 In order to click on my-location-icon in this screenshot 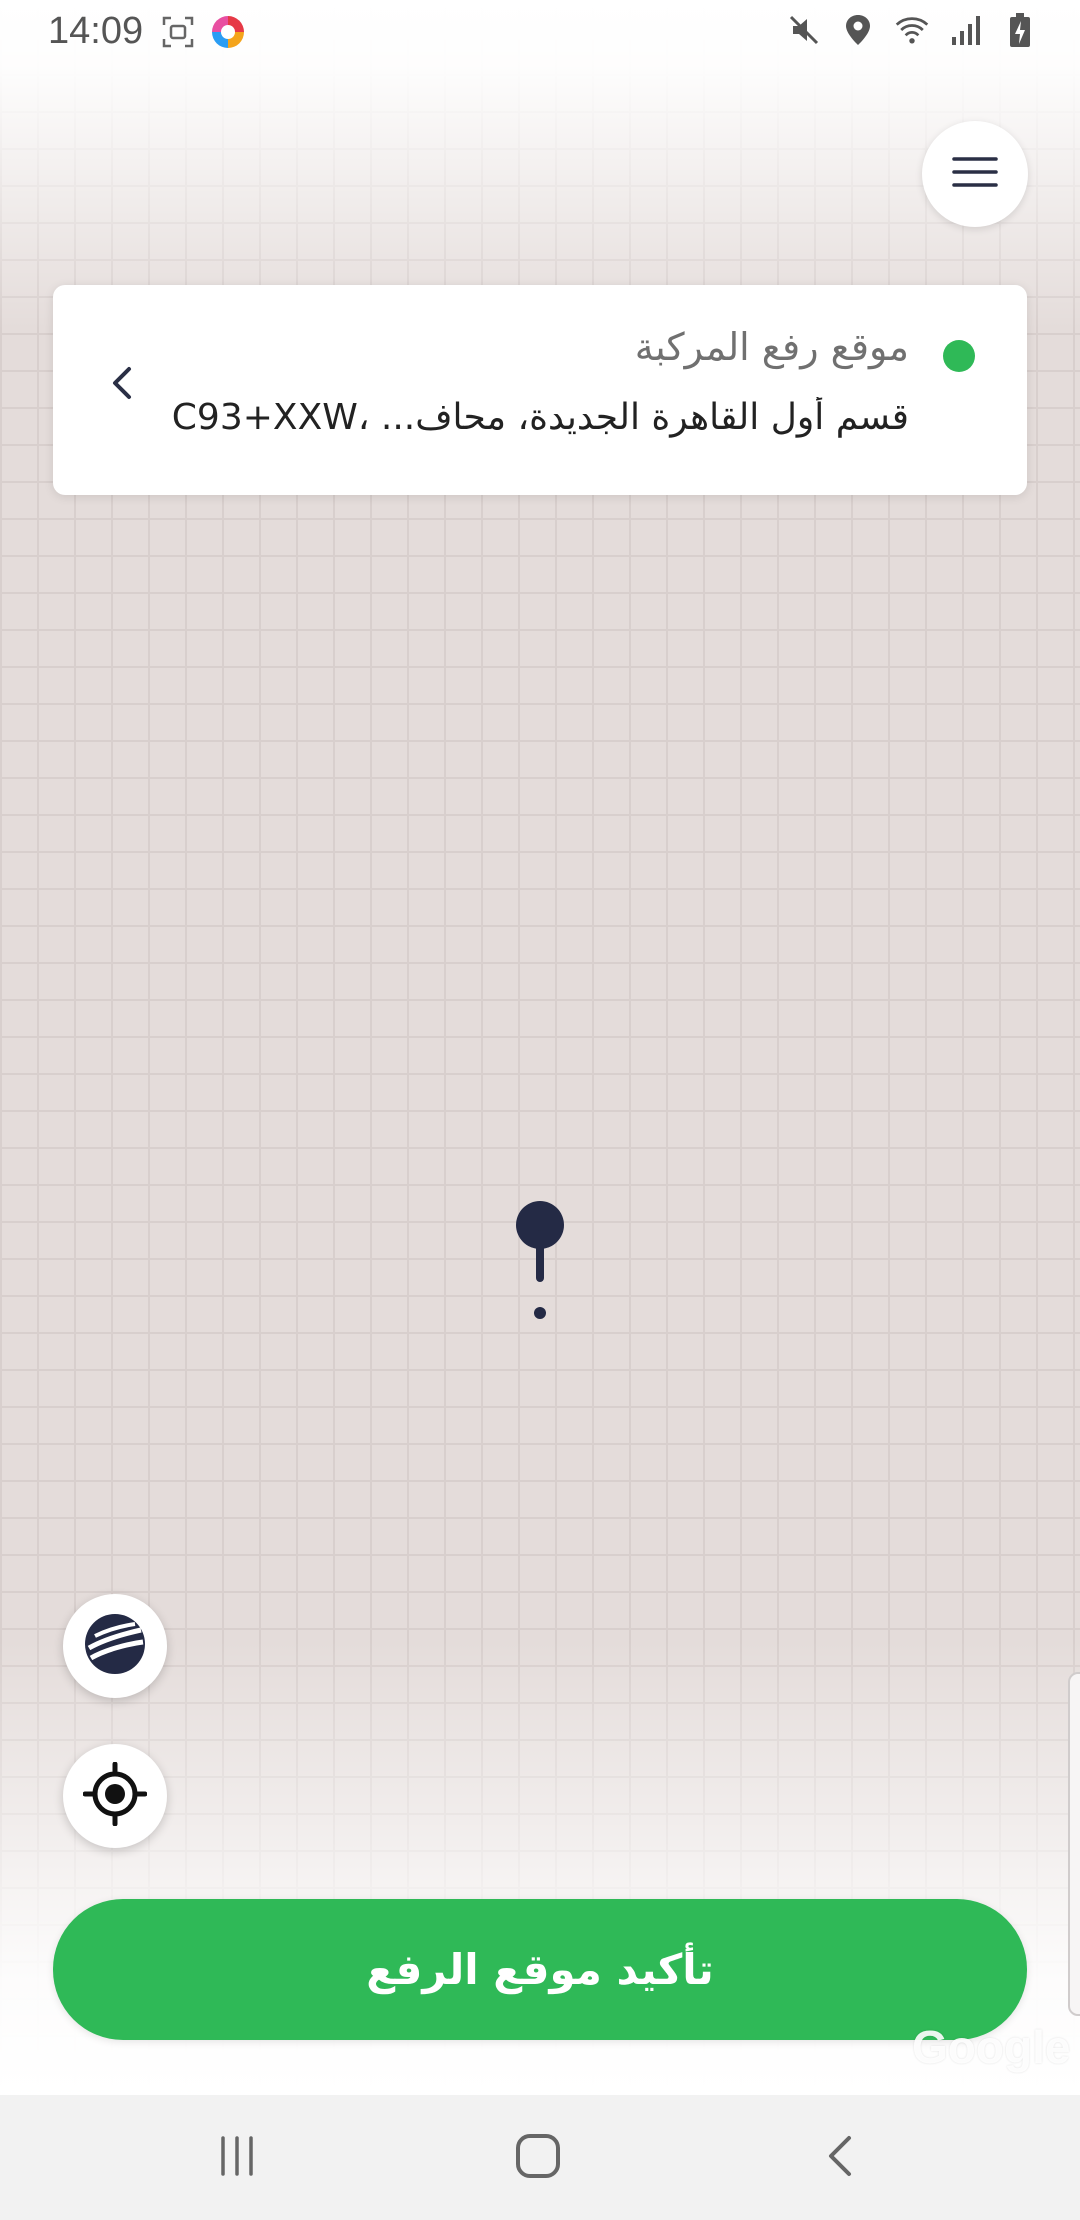, I will do `click(115, 1795)`.